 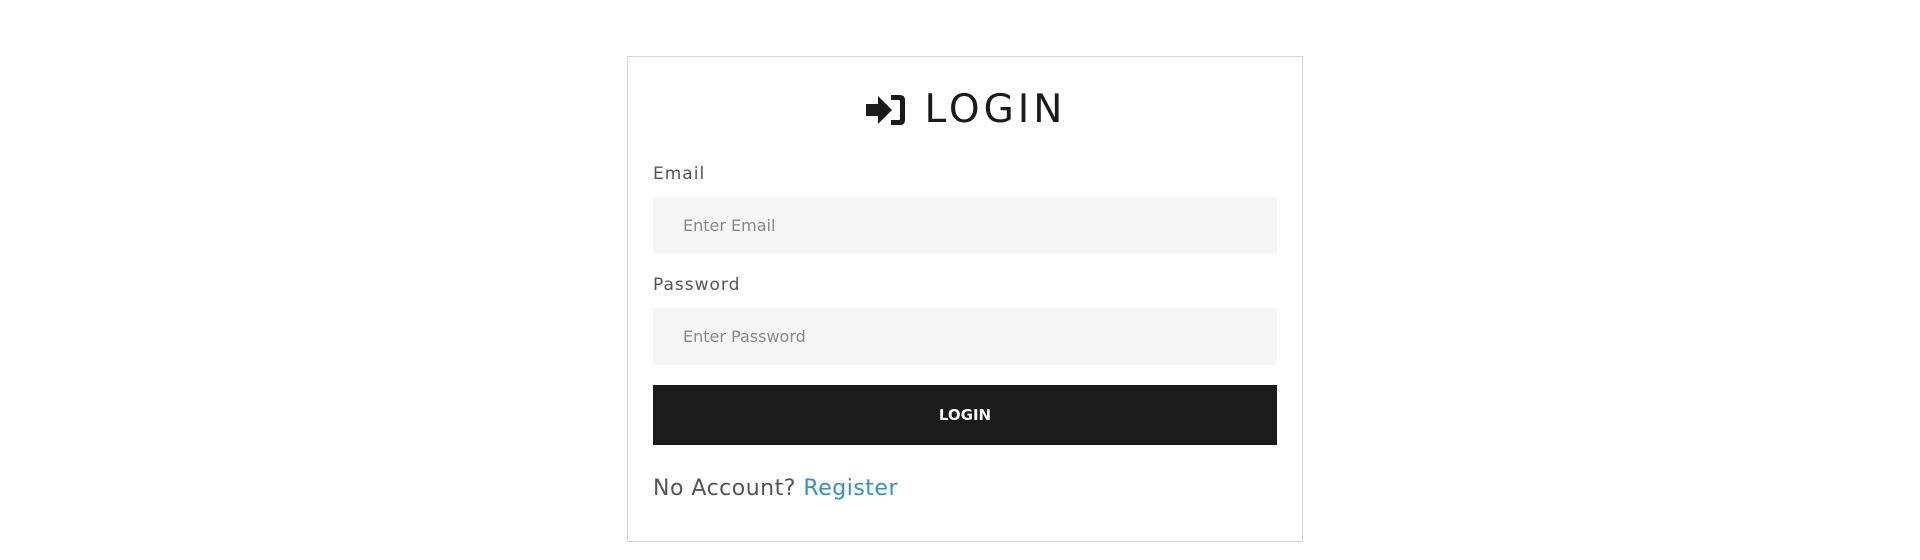 What do you see at coordinates (697, 285) in the screenshot?
I see `password-label: Password` at bounding box center [697, 285].